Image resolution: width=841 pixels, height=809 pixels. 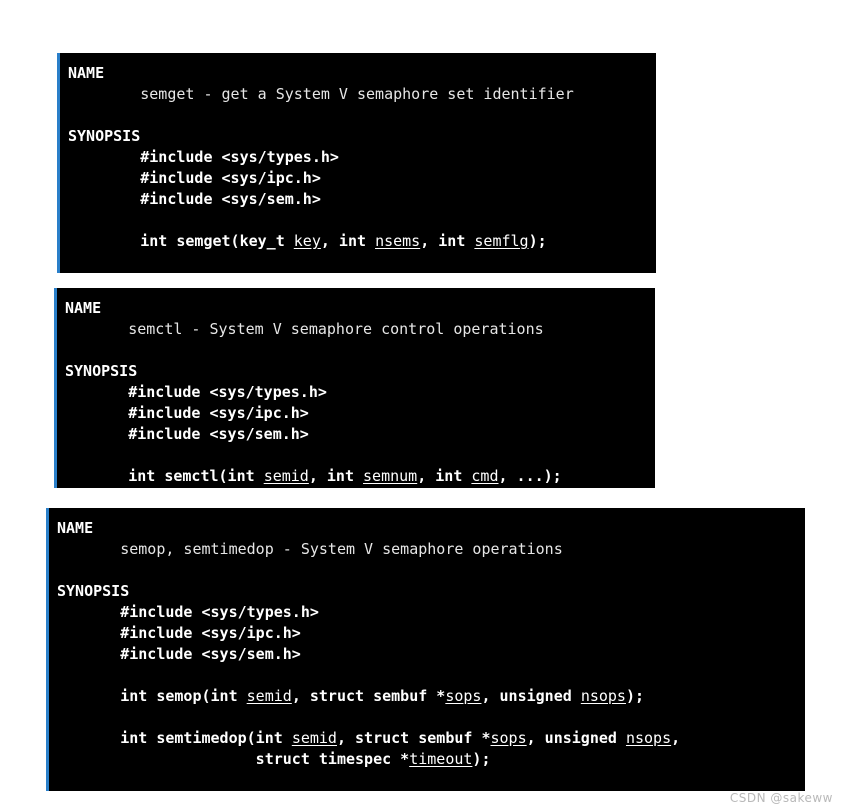 What do you see at coordinates (164, 476) in the screenshot?
I see `signature-text: int semctl(int` at bounding box center [164, 476].